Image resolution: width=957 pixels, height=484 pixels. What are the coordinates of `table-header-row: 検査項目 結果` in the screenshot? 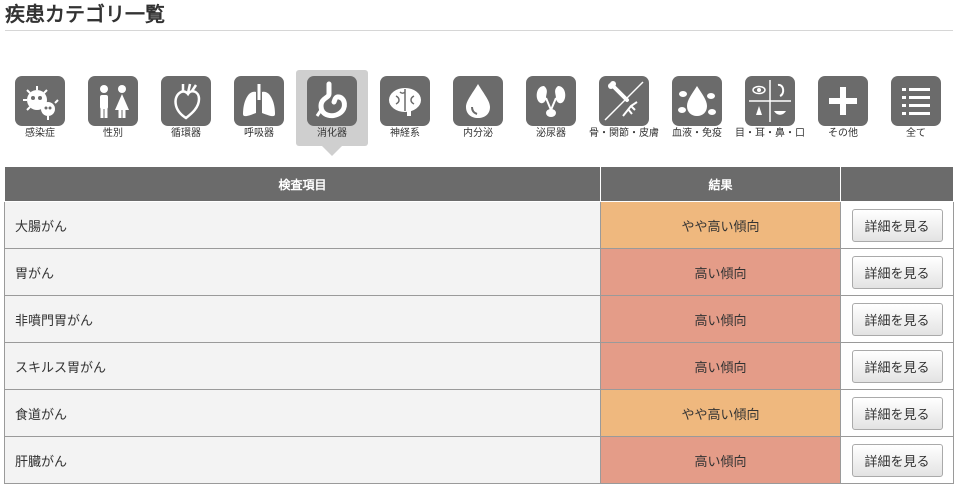 It's located at (479, 184).